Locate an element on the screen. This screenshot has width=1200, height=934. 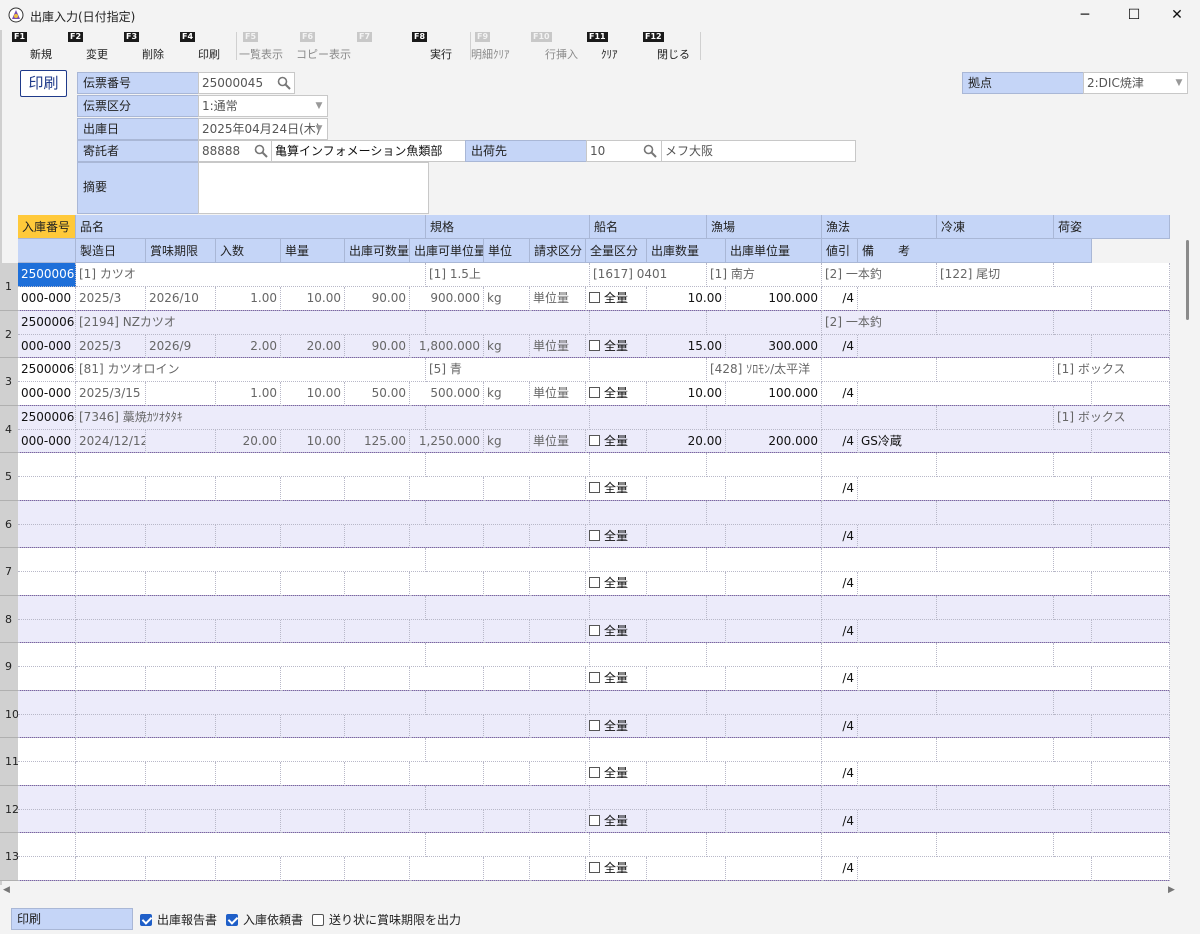
maximize-button: ☐ is located at coordinates (1134, 15).